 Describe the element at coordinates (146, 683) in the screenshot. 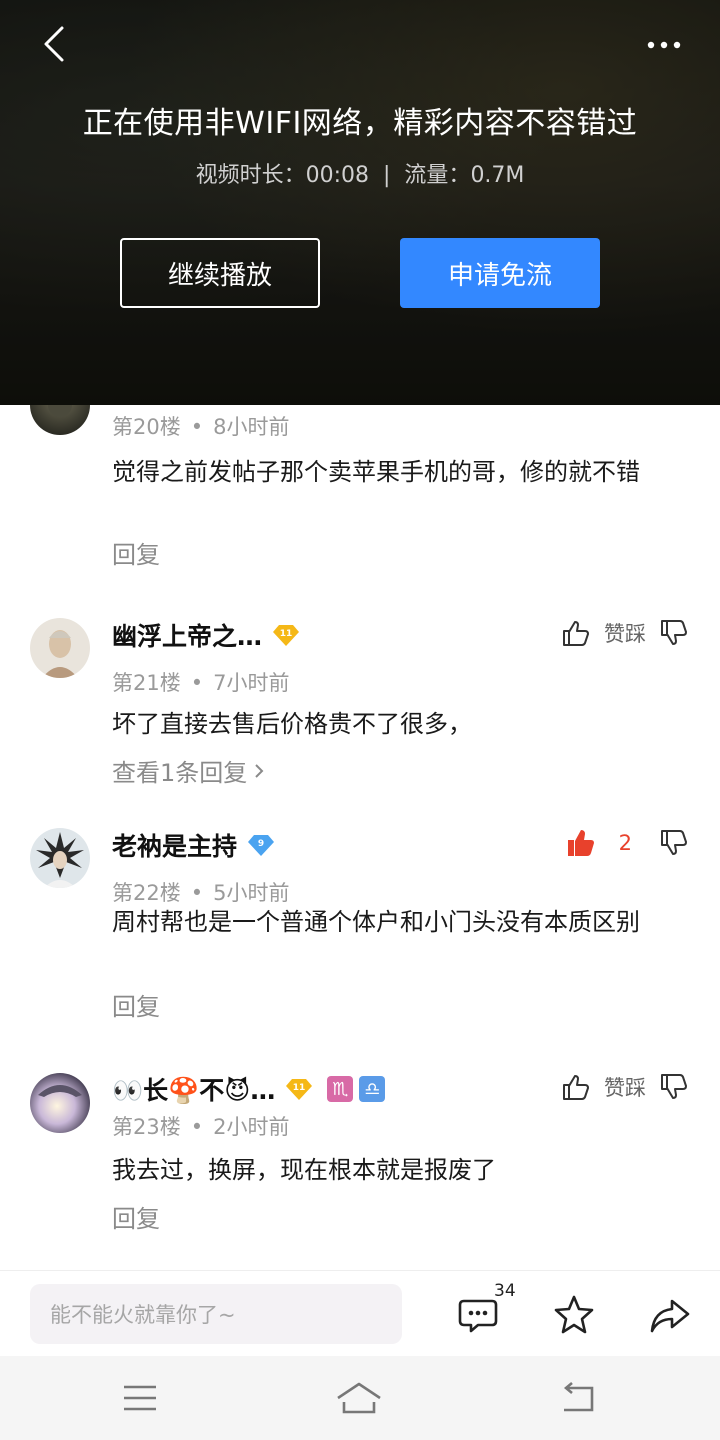

I see `floor-number: 第21楼` at that location.